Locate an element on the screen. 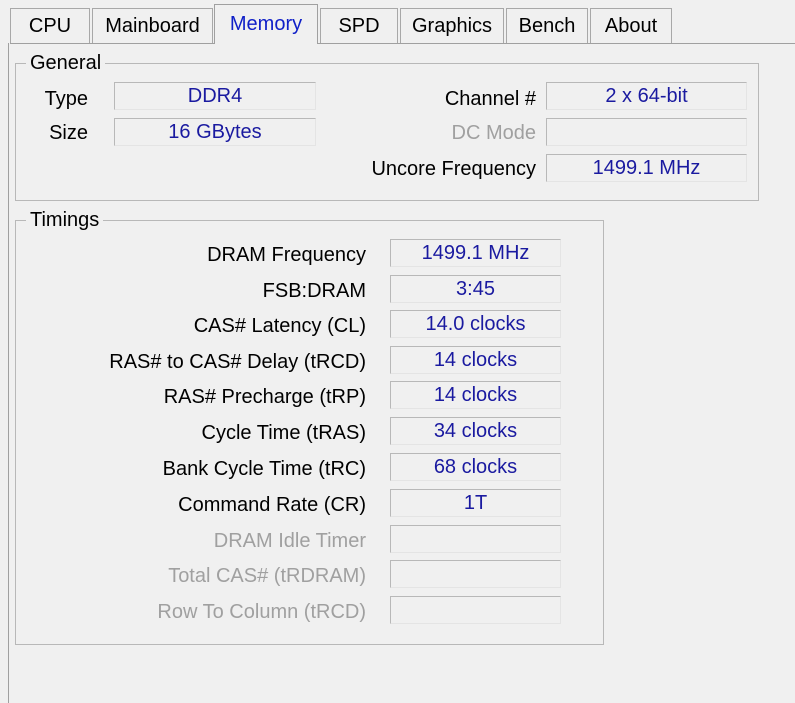 The width and height of the screenshot is (795, 703). timing-value: 14.0 clocks is located at coordinates (475, 324).